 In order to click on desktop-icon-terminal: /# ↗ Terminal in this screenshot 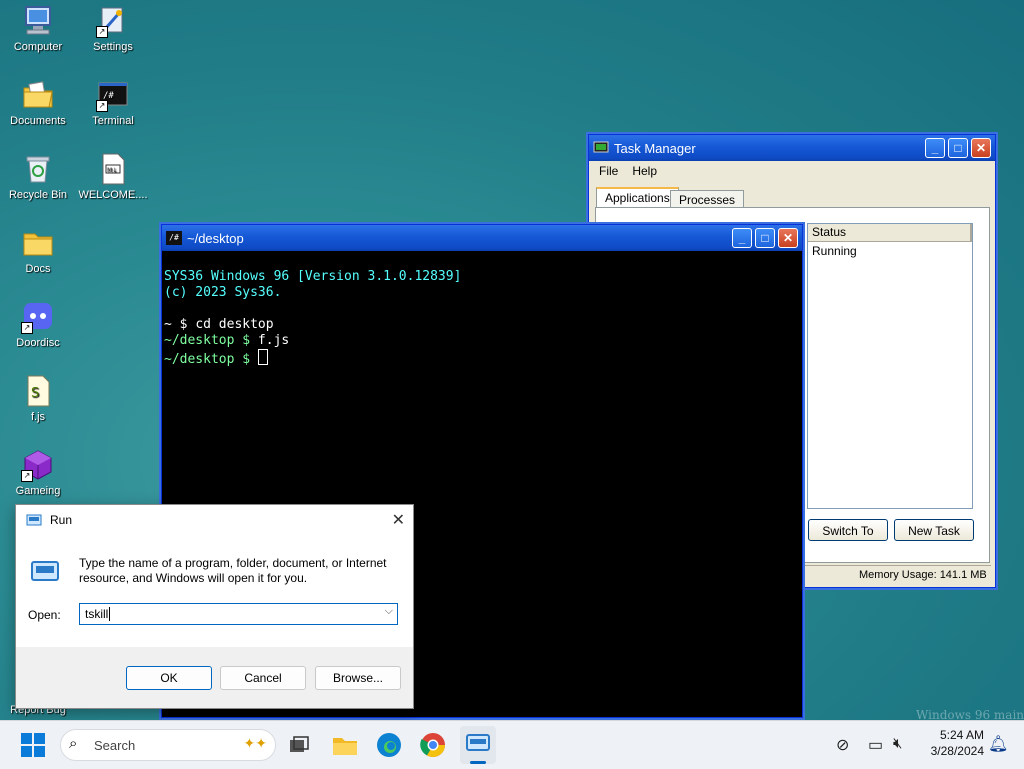, I will do `click(113, 102)`.